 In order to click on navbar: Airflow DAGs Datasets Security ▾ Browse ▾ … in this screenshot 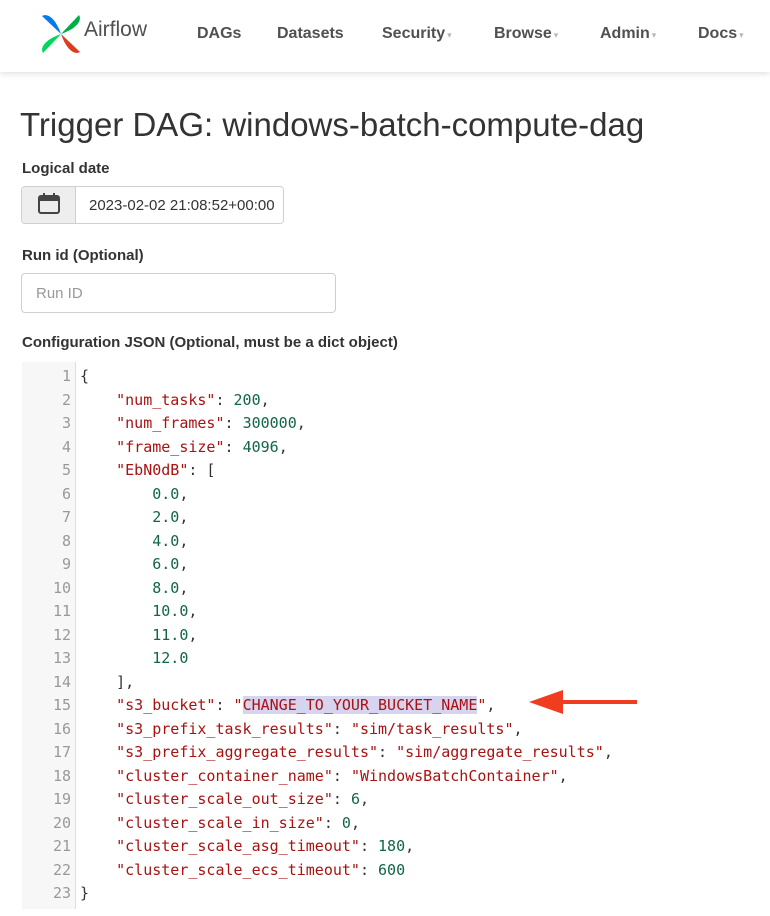, I will do `click(385, 36)`.